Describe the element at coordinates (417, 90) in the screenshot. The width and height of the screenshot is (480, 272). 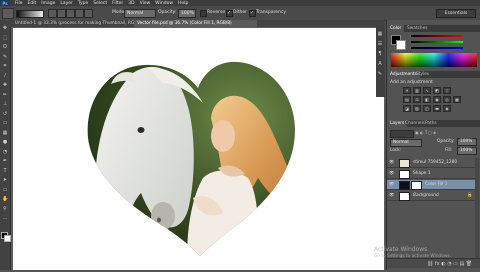
I see `levels-icon: ▥` at that location.